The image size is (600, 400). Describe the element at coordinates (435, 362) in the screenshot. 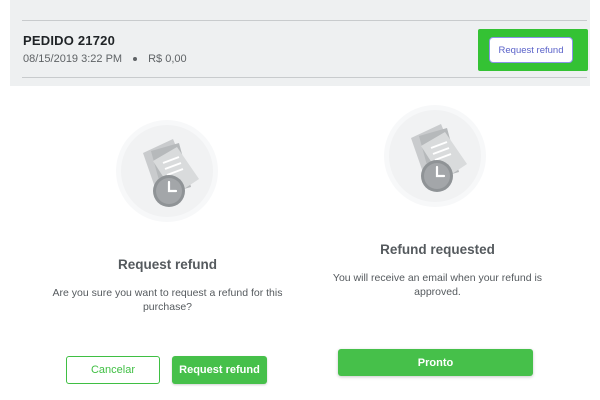

I see `done-button: Pronto` at that location.